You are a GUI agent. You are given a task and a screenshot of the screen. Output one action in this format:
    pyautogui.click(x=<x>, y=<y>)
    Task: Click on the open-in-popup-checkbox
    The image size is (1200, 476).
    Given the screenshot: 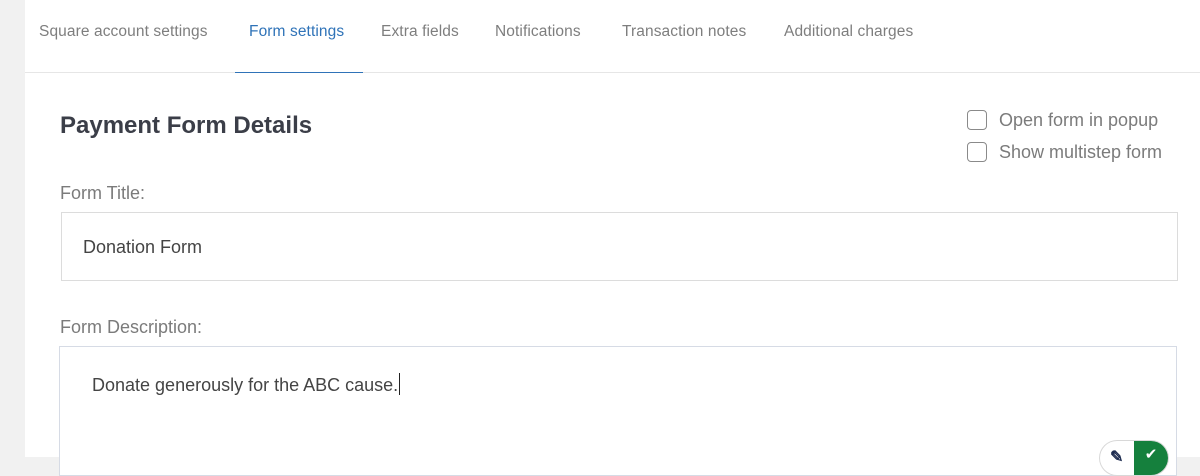 What is the action you would take?
    pyautogui.click(x=977, y=120)
    